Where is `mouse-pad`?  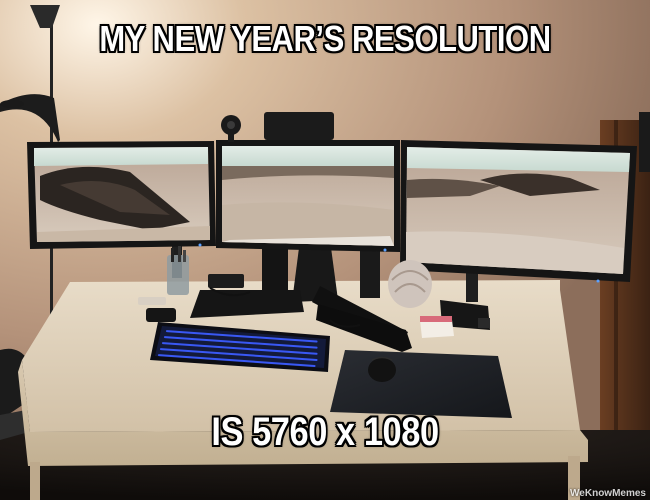 mouse-pad is located at coordinates (421, 384).